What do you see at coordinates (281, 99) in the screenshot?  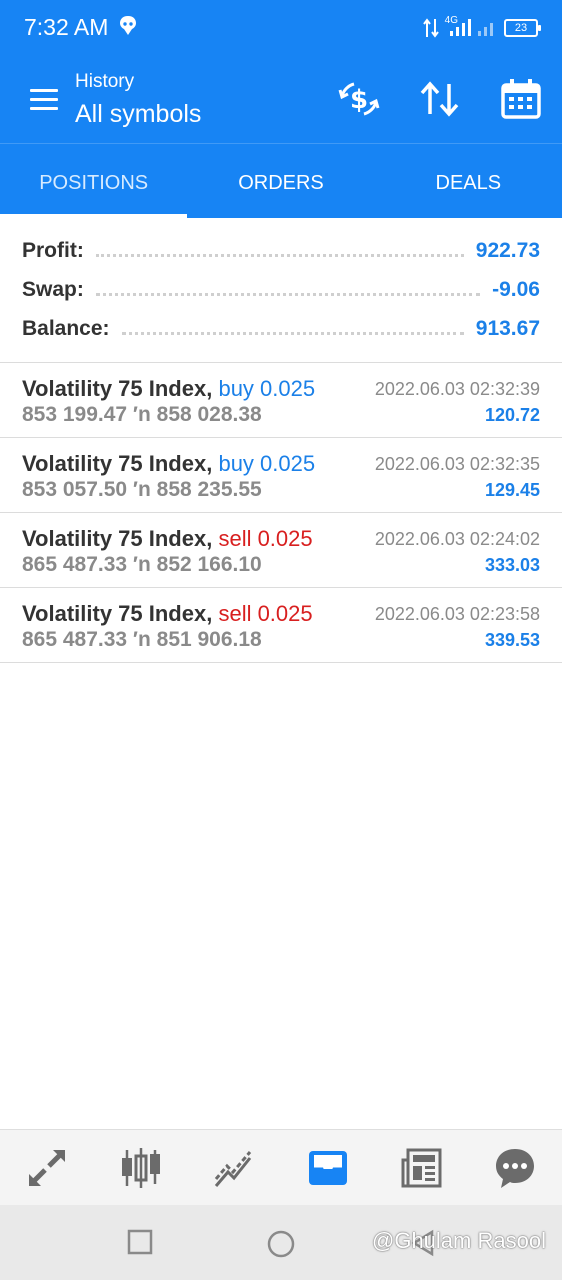 I see `app-bar: History All symbols $` at bounding box center [281, 99].